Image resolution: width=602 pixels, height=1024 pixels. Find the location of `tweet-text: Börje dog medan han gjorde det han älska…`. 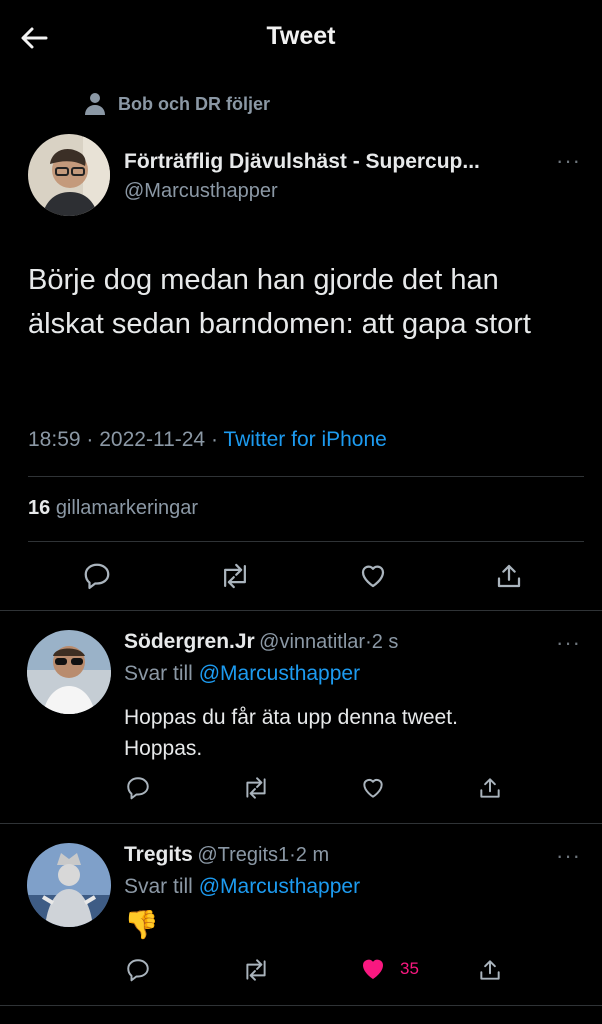

tweet-text: Börje dog medan han gjorde det han älska… is located at coordinates (279, 302).